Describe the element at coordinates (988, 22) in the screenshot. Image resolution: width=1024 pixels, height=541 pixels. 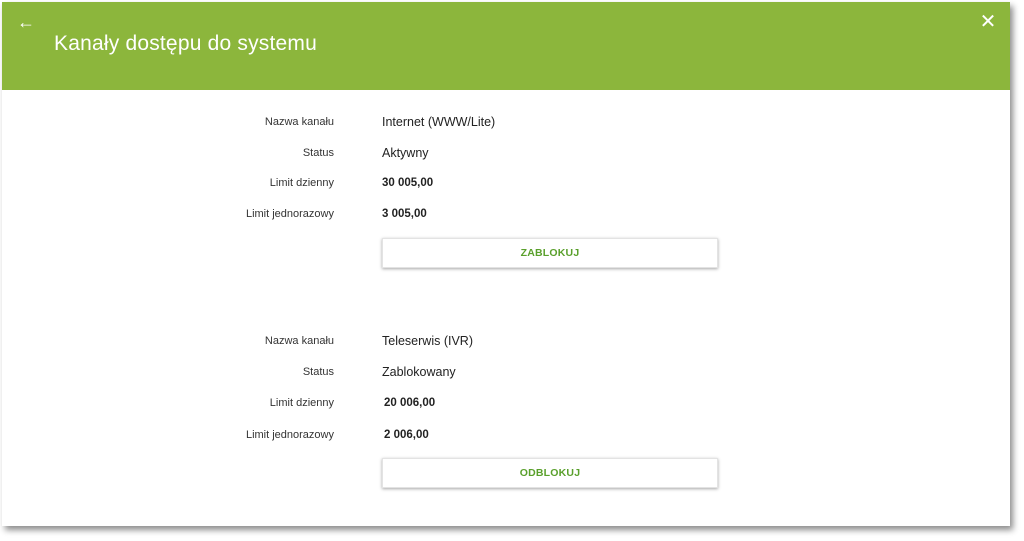
I see `close-icon: ✕` at that location.